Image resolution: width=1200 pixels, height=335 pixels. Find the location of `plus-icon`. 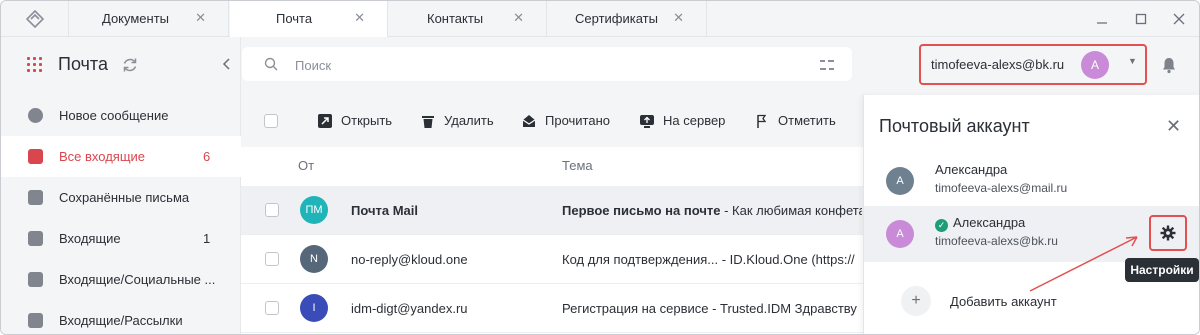

plus-icon is located at coordinates (35, 115).